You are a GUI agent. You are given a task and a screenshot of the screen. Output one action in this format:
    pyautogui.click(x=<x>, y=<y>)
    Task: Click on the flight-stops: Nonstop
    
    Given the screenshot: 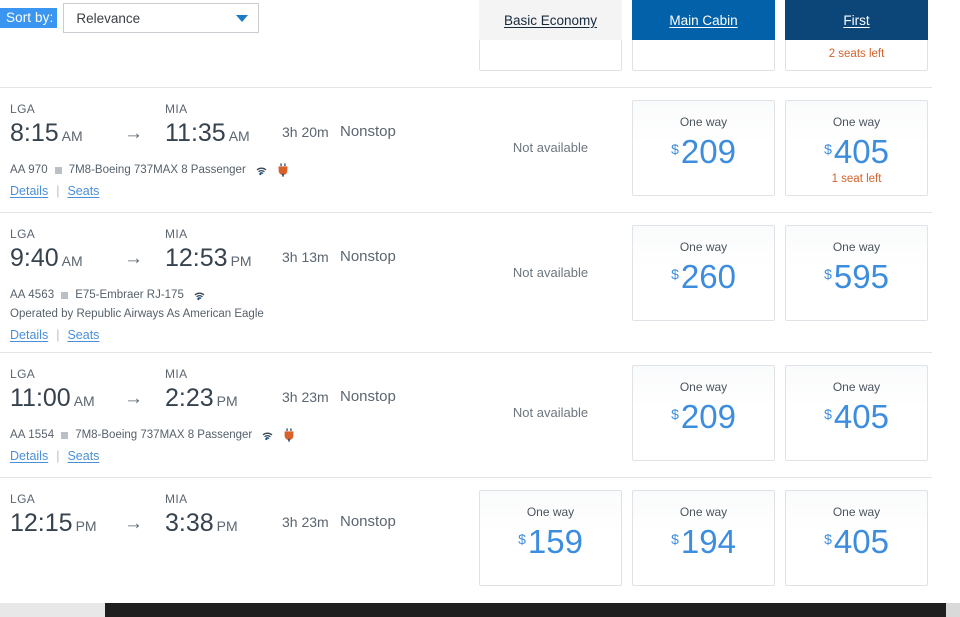 What is the action you would take?
    pyautogui.click(x=368, y=131)
    